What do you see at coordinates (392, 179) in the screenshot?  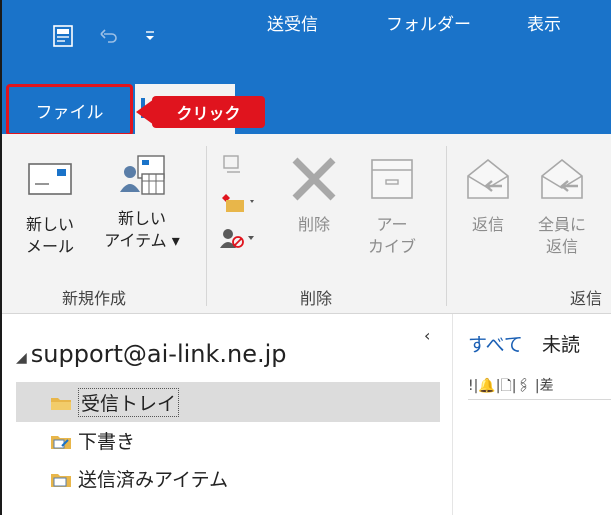 I see `archive-box-icon` at bounding box center [392, 179].